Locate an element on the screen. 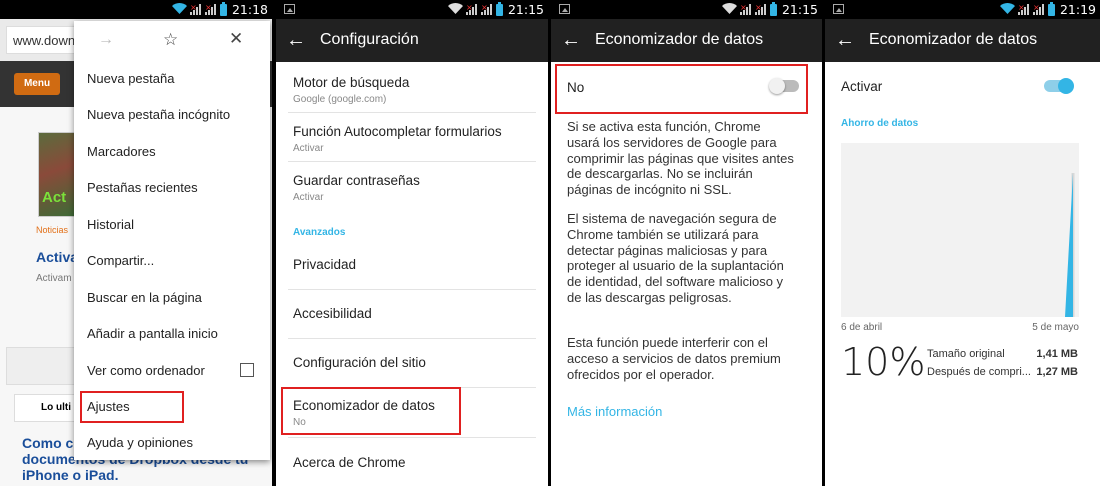  chart-svg is located at coordinates (958, 245).